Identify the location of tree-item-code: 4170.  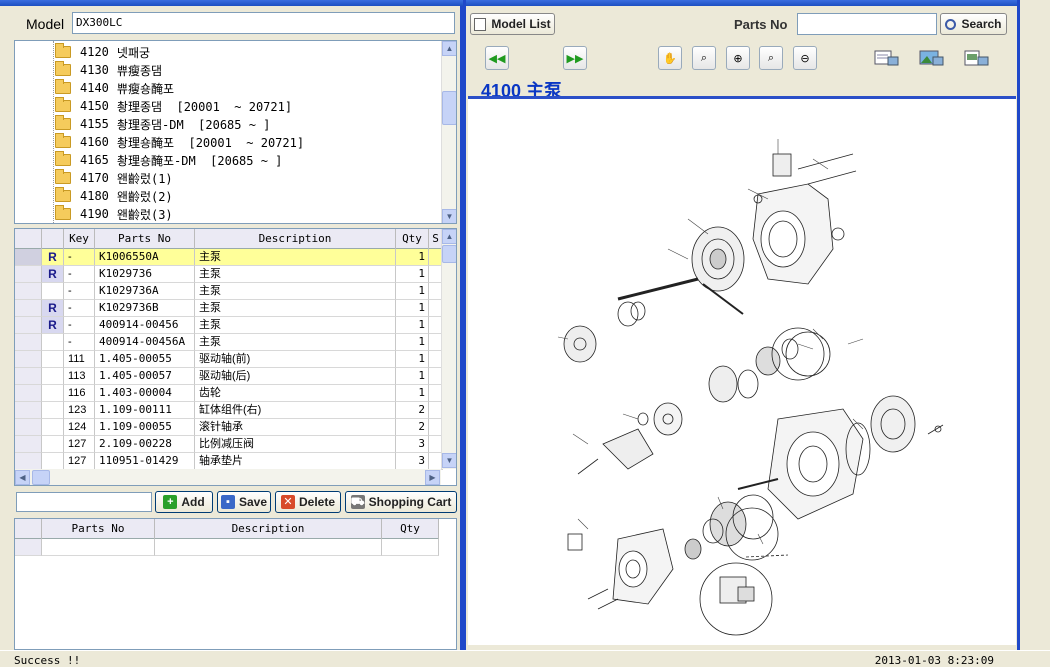
(94, 178).